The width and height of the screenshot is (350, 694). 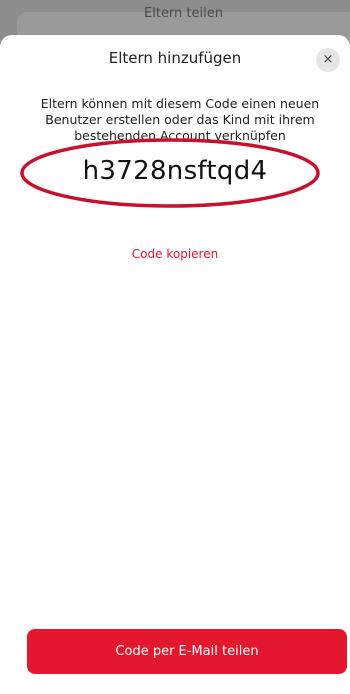 I want to click on close-button: ×, so click(x=328, y=60).